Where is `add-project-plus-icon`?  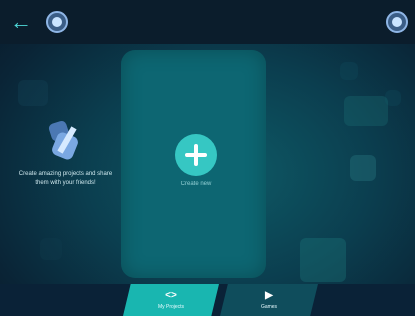 add-project-plus-icon is located at coordinates (196, 155).